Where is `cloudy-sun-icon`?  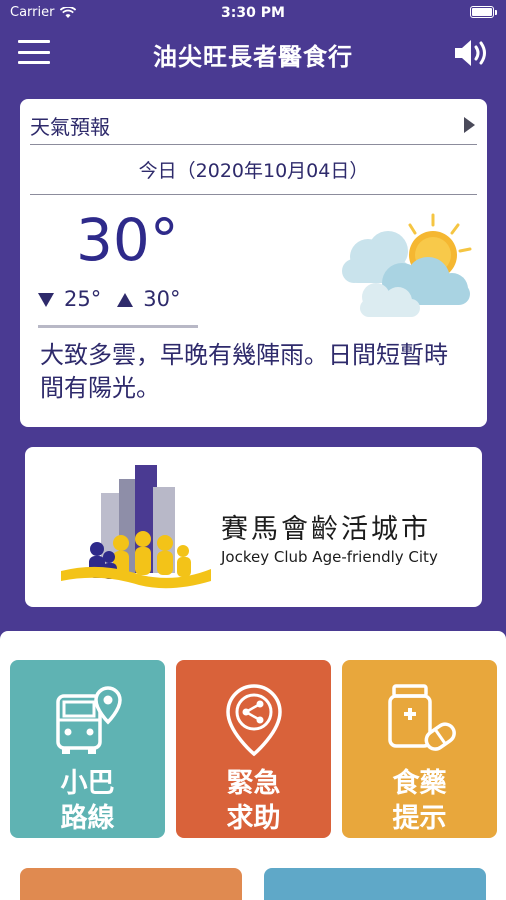 cloudy-sun-icon is located at coordinates (407, 265).